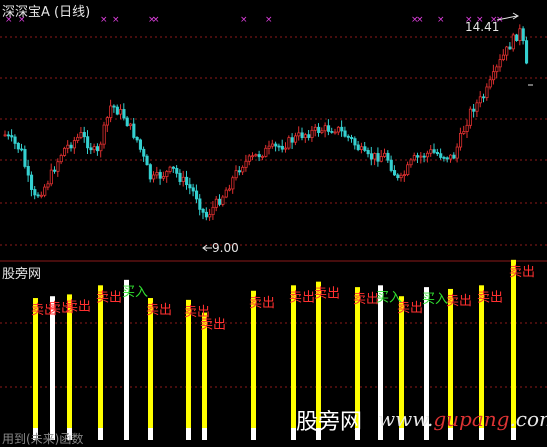 This screenshot has width=547, height=447. What do you see at coordinates (435, 299) in the screenshot?
I see `buy-signal-label: 买入` at bounding box center [435, 299].